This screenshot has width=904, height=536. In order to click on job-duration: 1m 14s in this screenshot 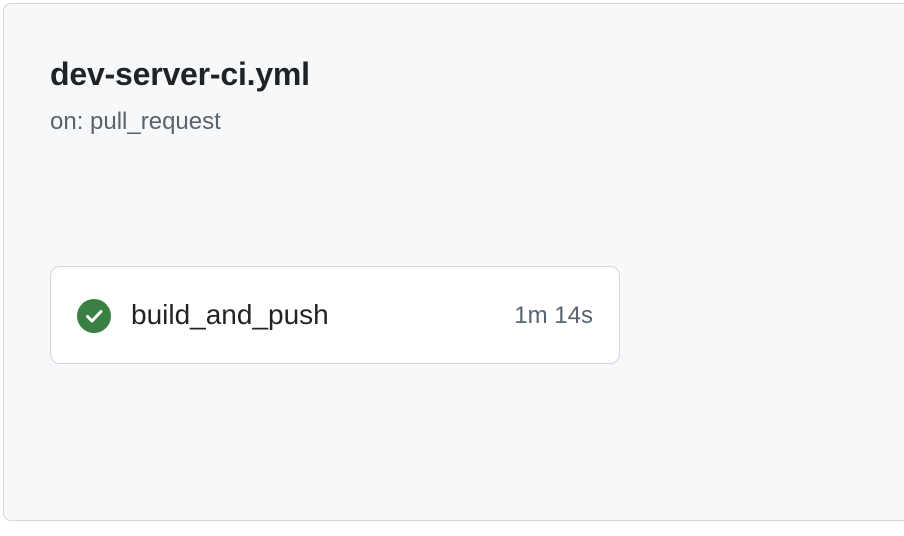, I will do `click(553, 315)`.